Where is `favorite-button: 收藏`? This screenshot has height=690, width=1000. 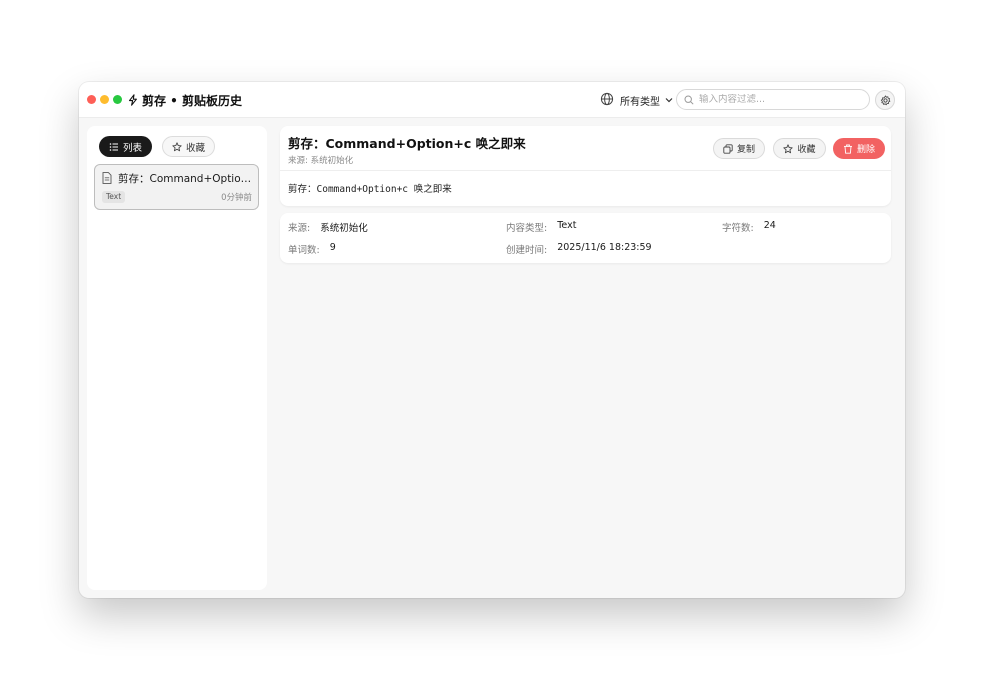
favorite-button: 收藏 is located at coordinates (799, 148).